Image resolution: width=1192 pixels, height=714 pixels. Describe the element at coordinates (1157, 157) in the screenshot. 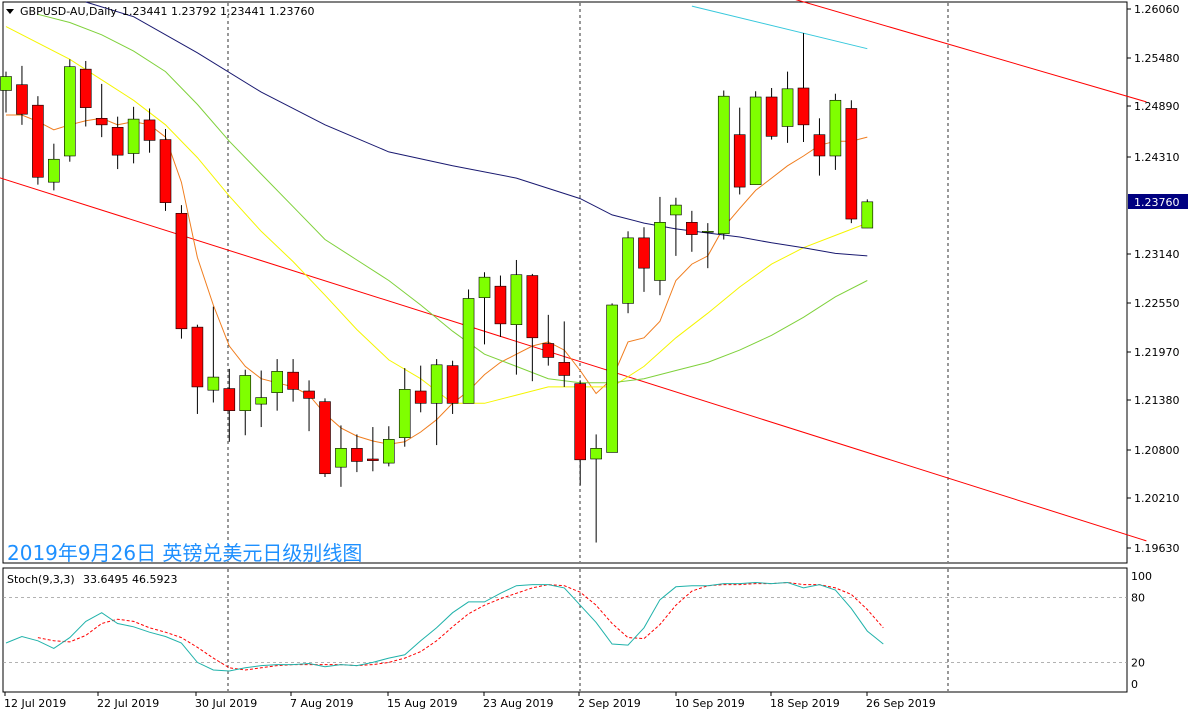

I see `price-tick-label: 1.24310` at that location.